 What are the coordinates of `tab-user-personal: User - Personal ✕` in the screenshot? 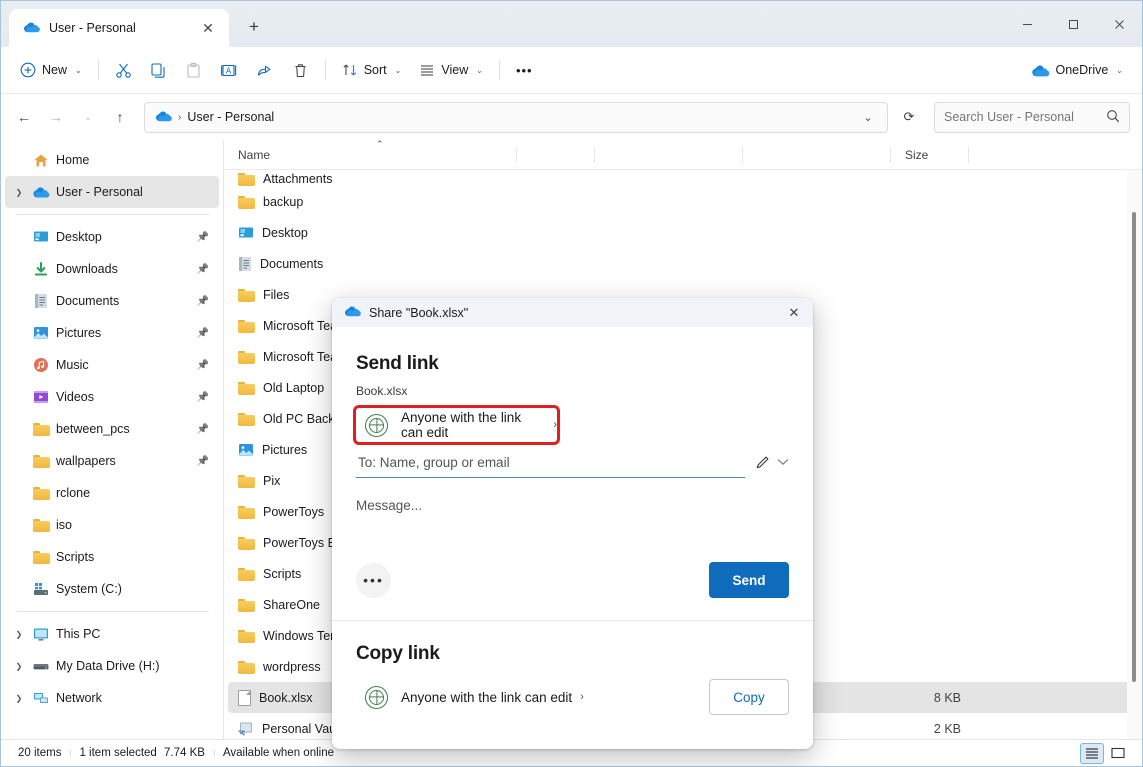 It's located at (119, 28).